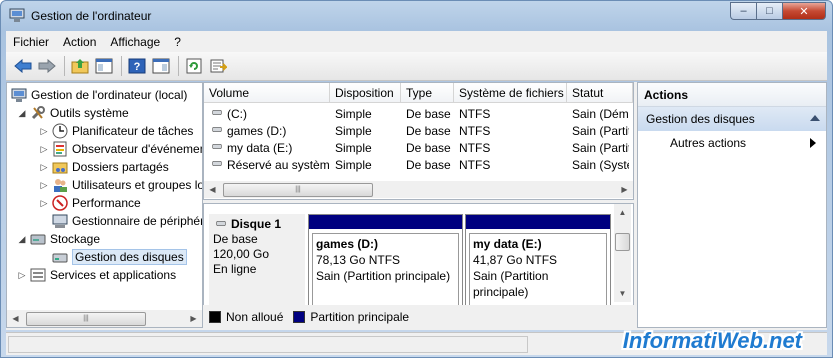 This screenshot has height=358, width=833. I want to click on export-icon, so click(218, 66).